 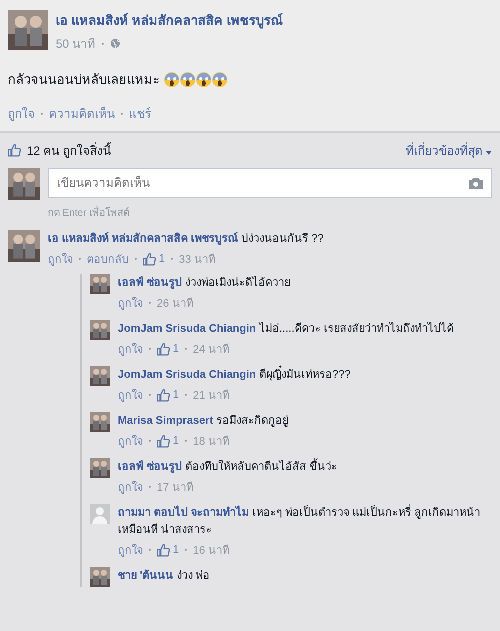 I want to click on comment-text: เอลฟ์ ซ่อนรูป ต้องทึบให้หลับคาตีนไอ้สัส ขึ้นว่ะ, so click(x=228, y=466).